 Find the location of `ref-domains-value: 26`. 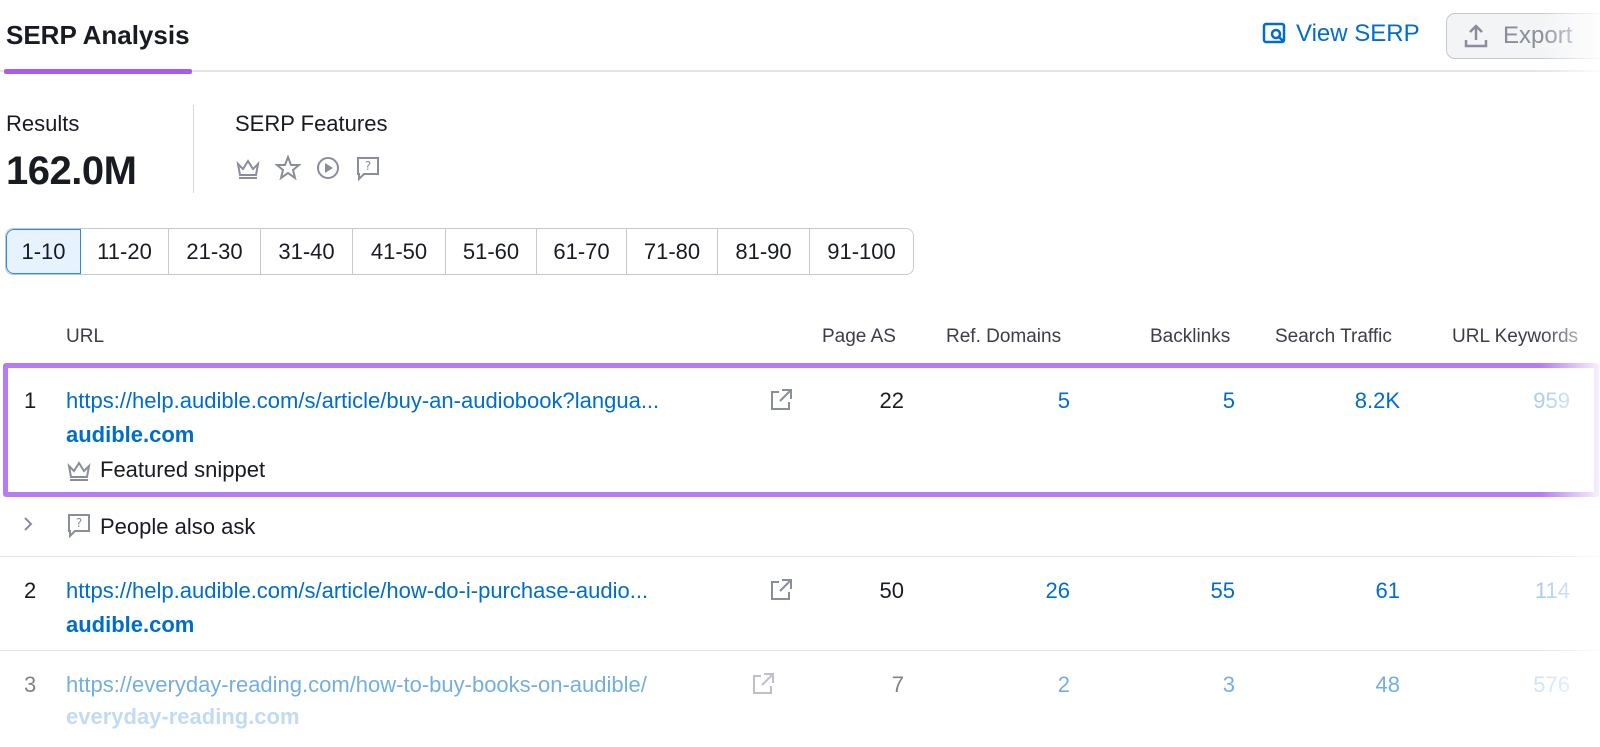

ref-domains-value: 26 is located at coordinates (1058, 591).